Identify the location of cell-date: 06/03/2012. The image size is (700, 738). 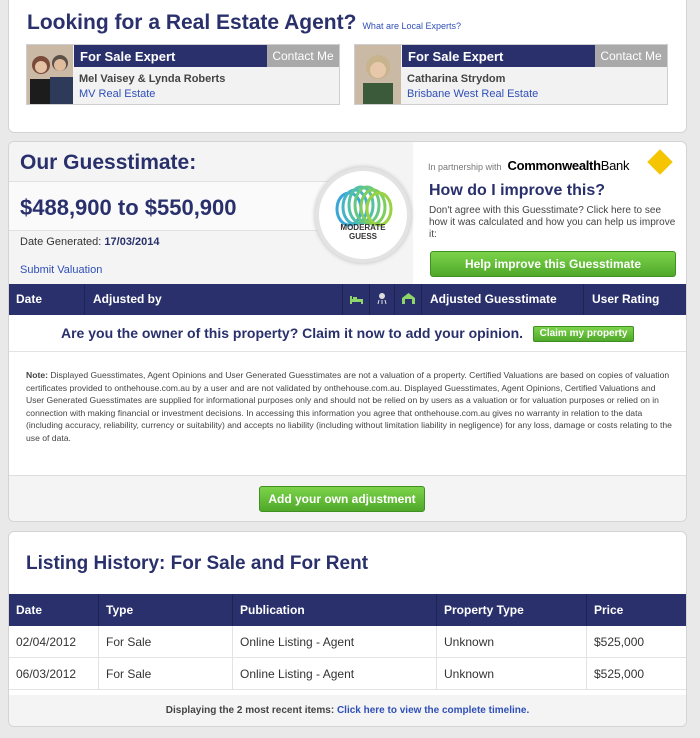
(54, 673).